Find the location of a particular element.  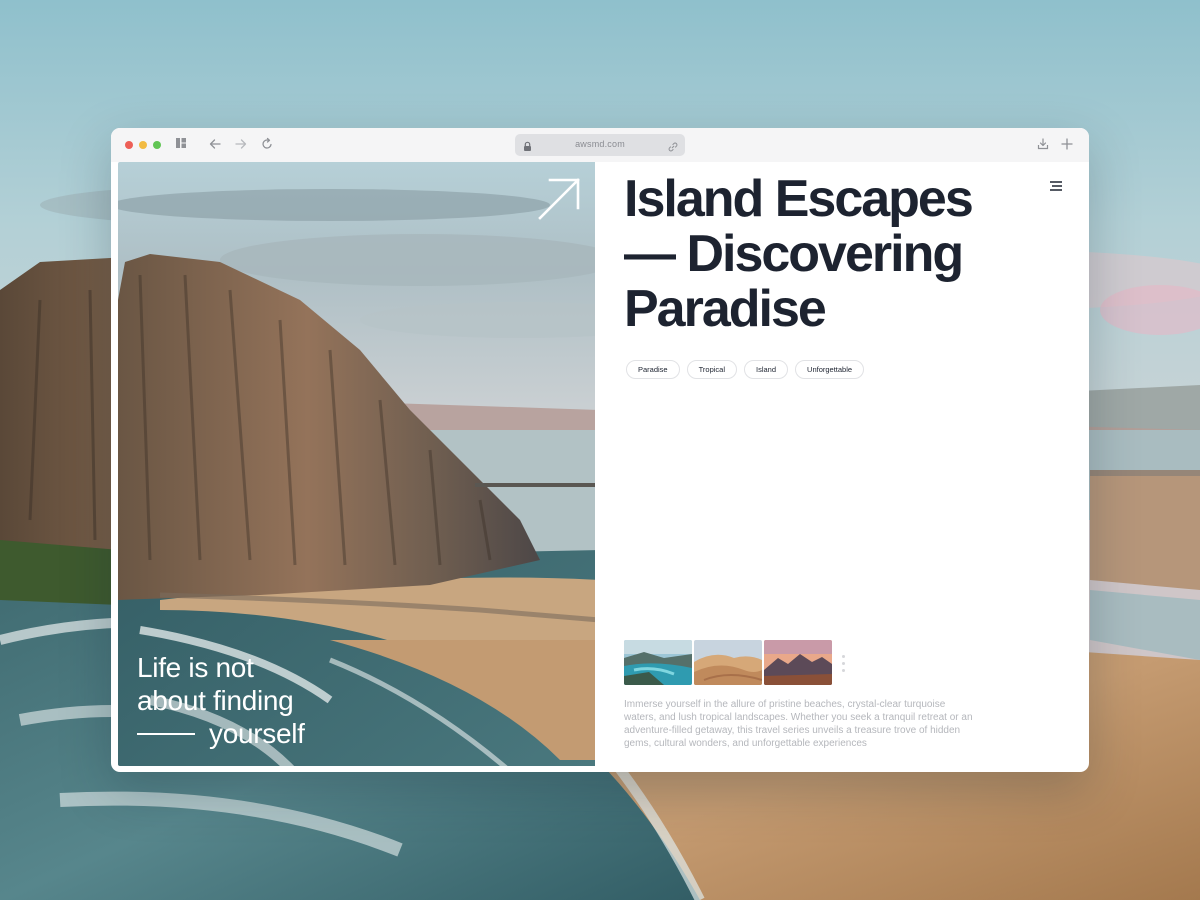

back-arrow-icon is located at coordinates (215, 144).